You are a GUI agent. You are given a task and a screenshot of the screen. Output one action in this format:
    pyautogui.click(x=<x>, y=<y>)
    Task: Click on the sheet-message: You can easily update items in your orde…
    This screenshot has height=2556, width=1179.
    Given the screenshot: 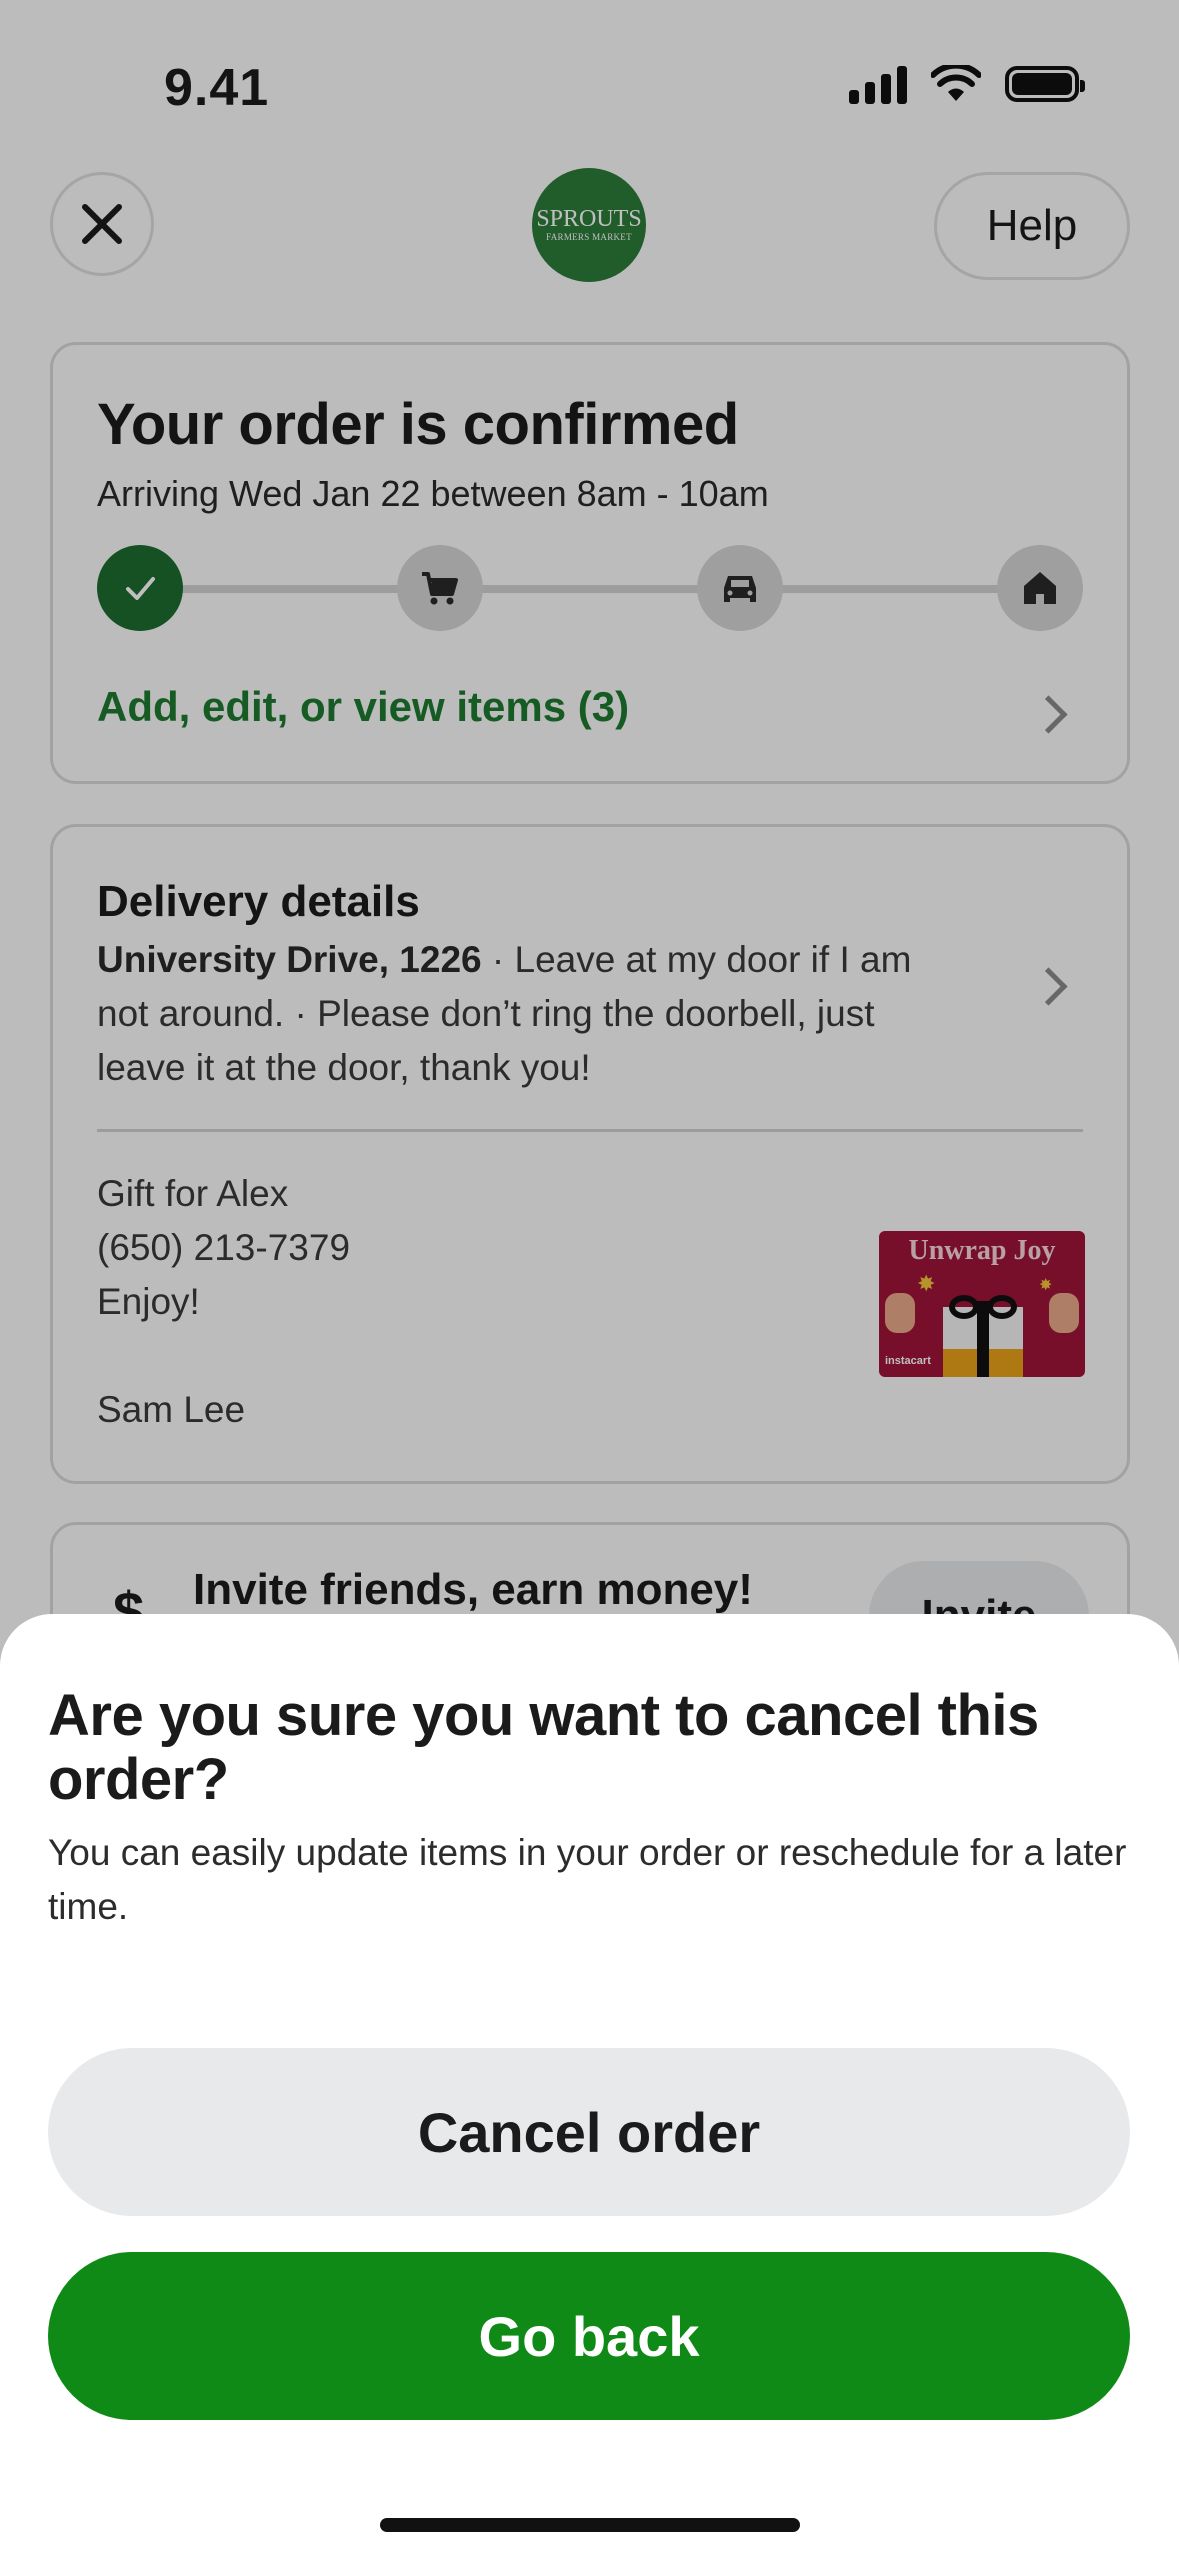 What is the action you would take?
    pyautogui.click(x=587, y=1879)
    